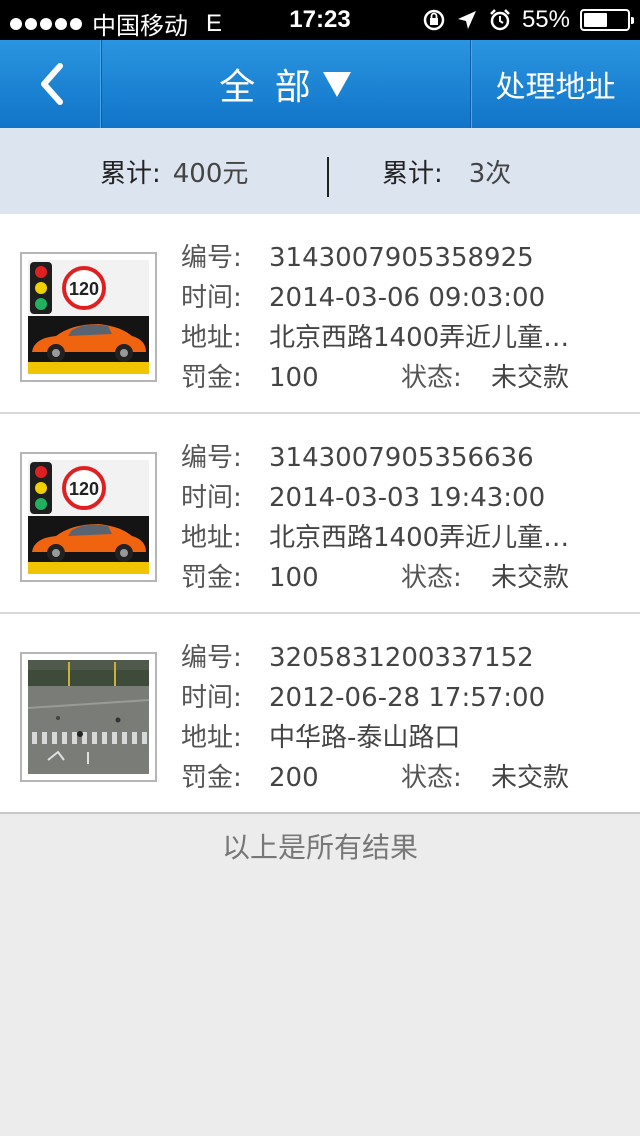 The height and width of the screenshot is (1136, 640). I want to click on violation-number: 3143007905358925, so click(401, 258).